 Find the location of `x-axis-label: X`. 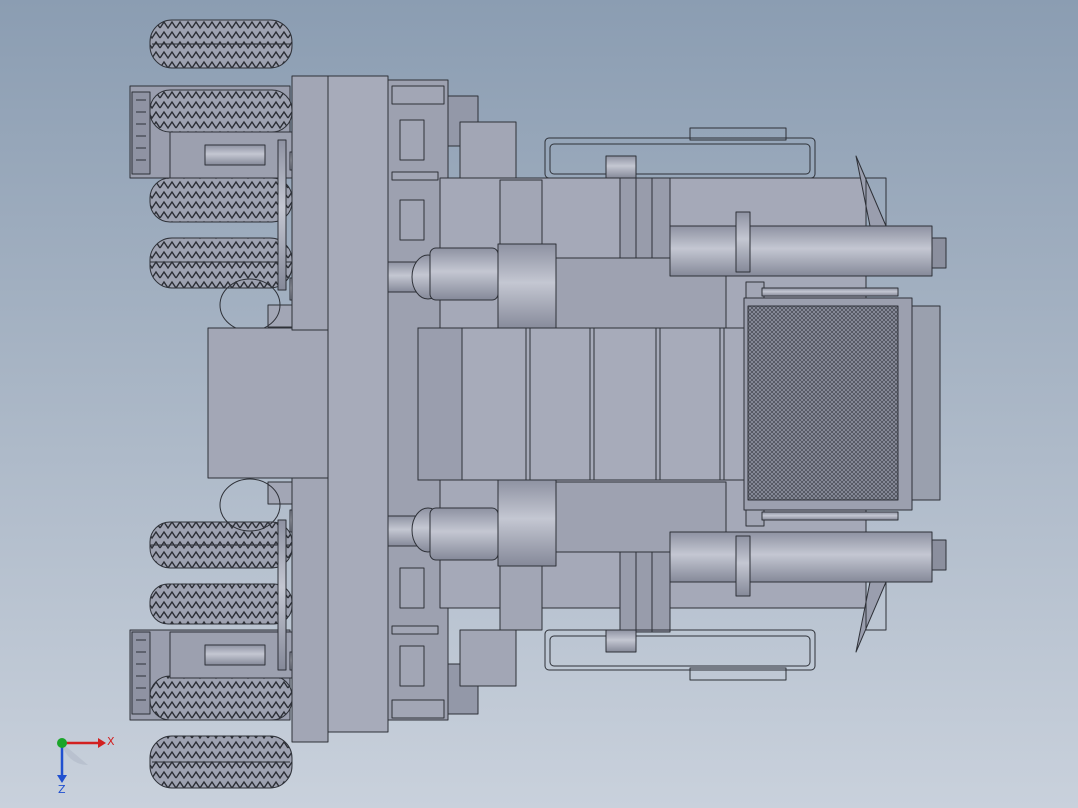

x-axis-label: X is located at coordinates (111, 741).